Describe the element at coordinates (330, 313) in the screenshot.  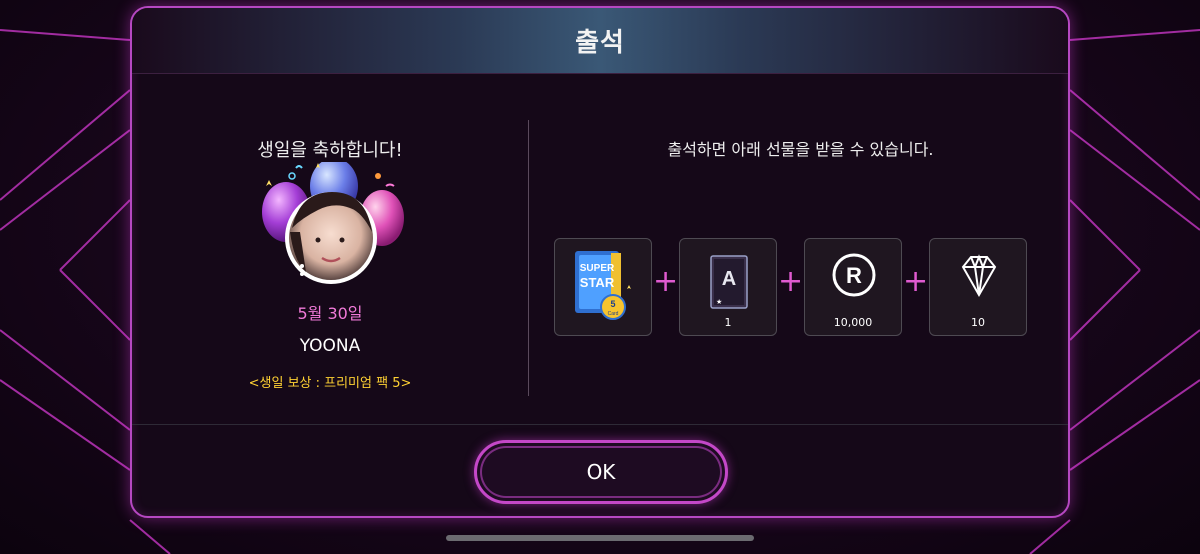
I see `birthday-date: 5월 30일` at that location.